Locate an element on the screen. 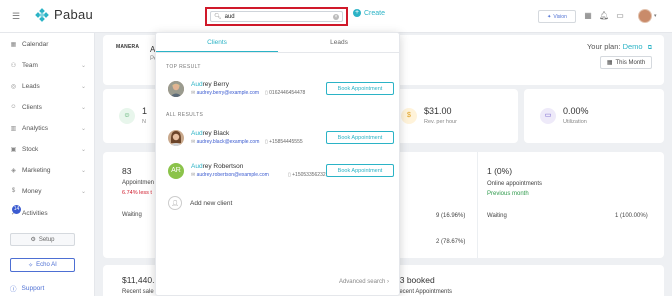 Image resolution: width=672 pixels, height=296 pixels. stat-value: 0.00% is located at coordinates (576, 111).